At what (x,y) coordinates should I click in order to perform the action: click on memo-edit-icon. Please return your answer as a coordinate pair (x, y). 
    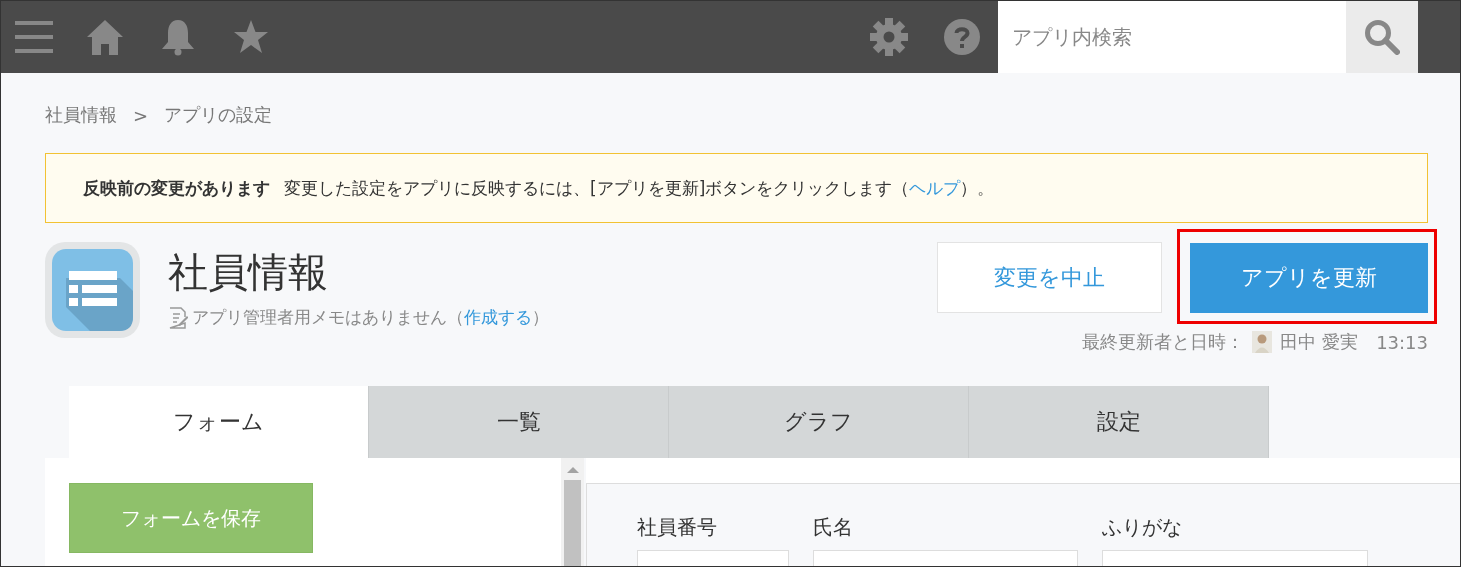
    Looking at the image, I should click on (178, 317).